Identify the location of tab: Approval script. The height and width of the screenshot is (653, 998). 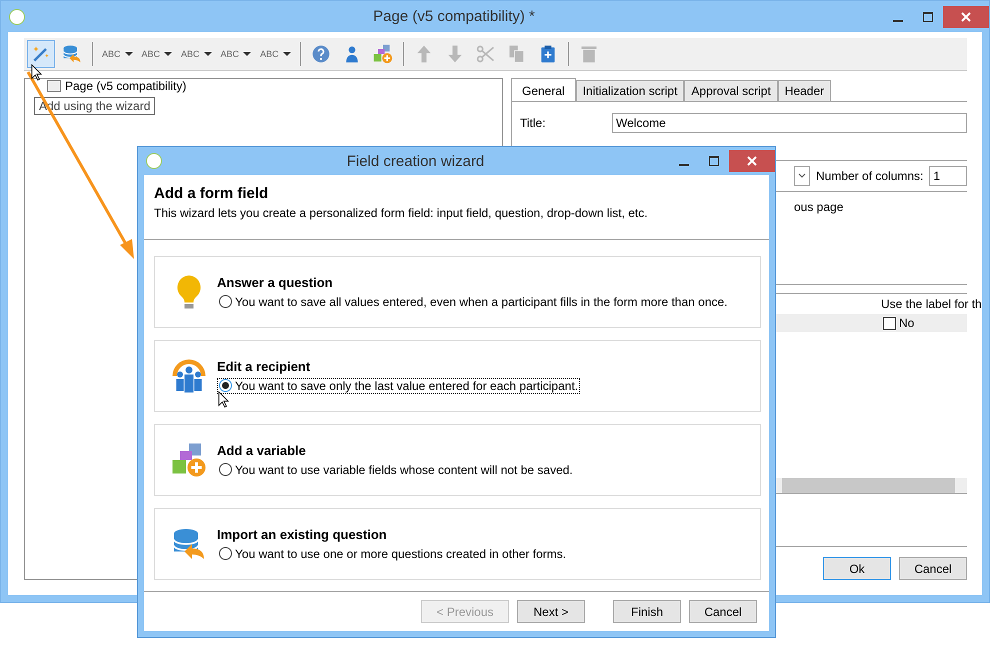
(731, 90).